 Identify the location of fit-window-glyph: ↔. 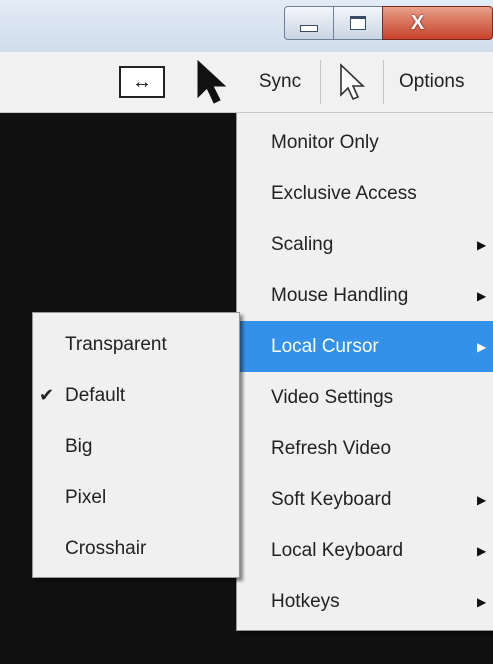
(142, 82).